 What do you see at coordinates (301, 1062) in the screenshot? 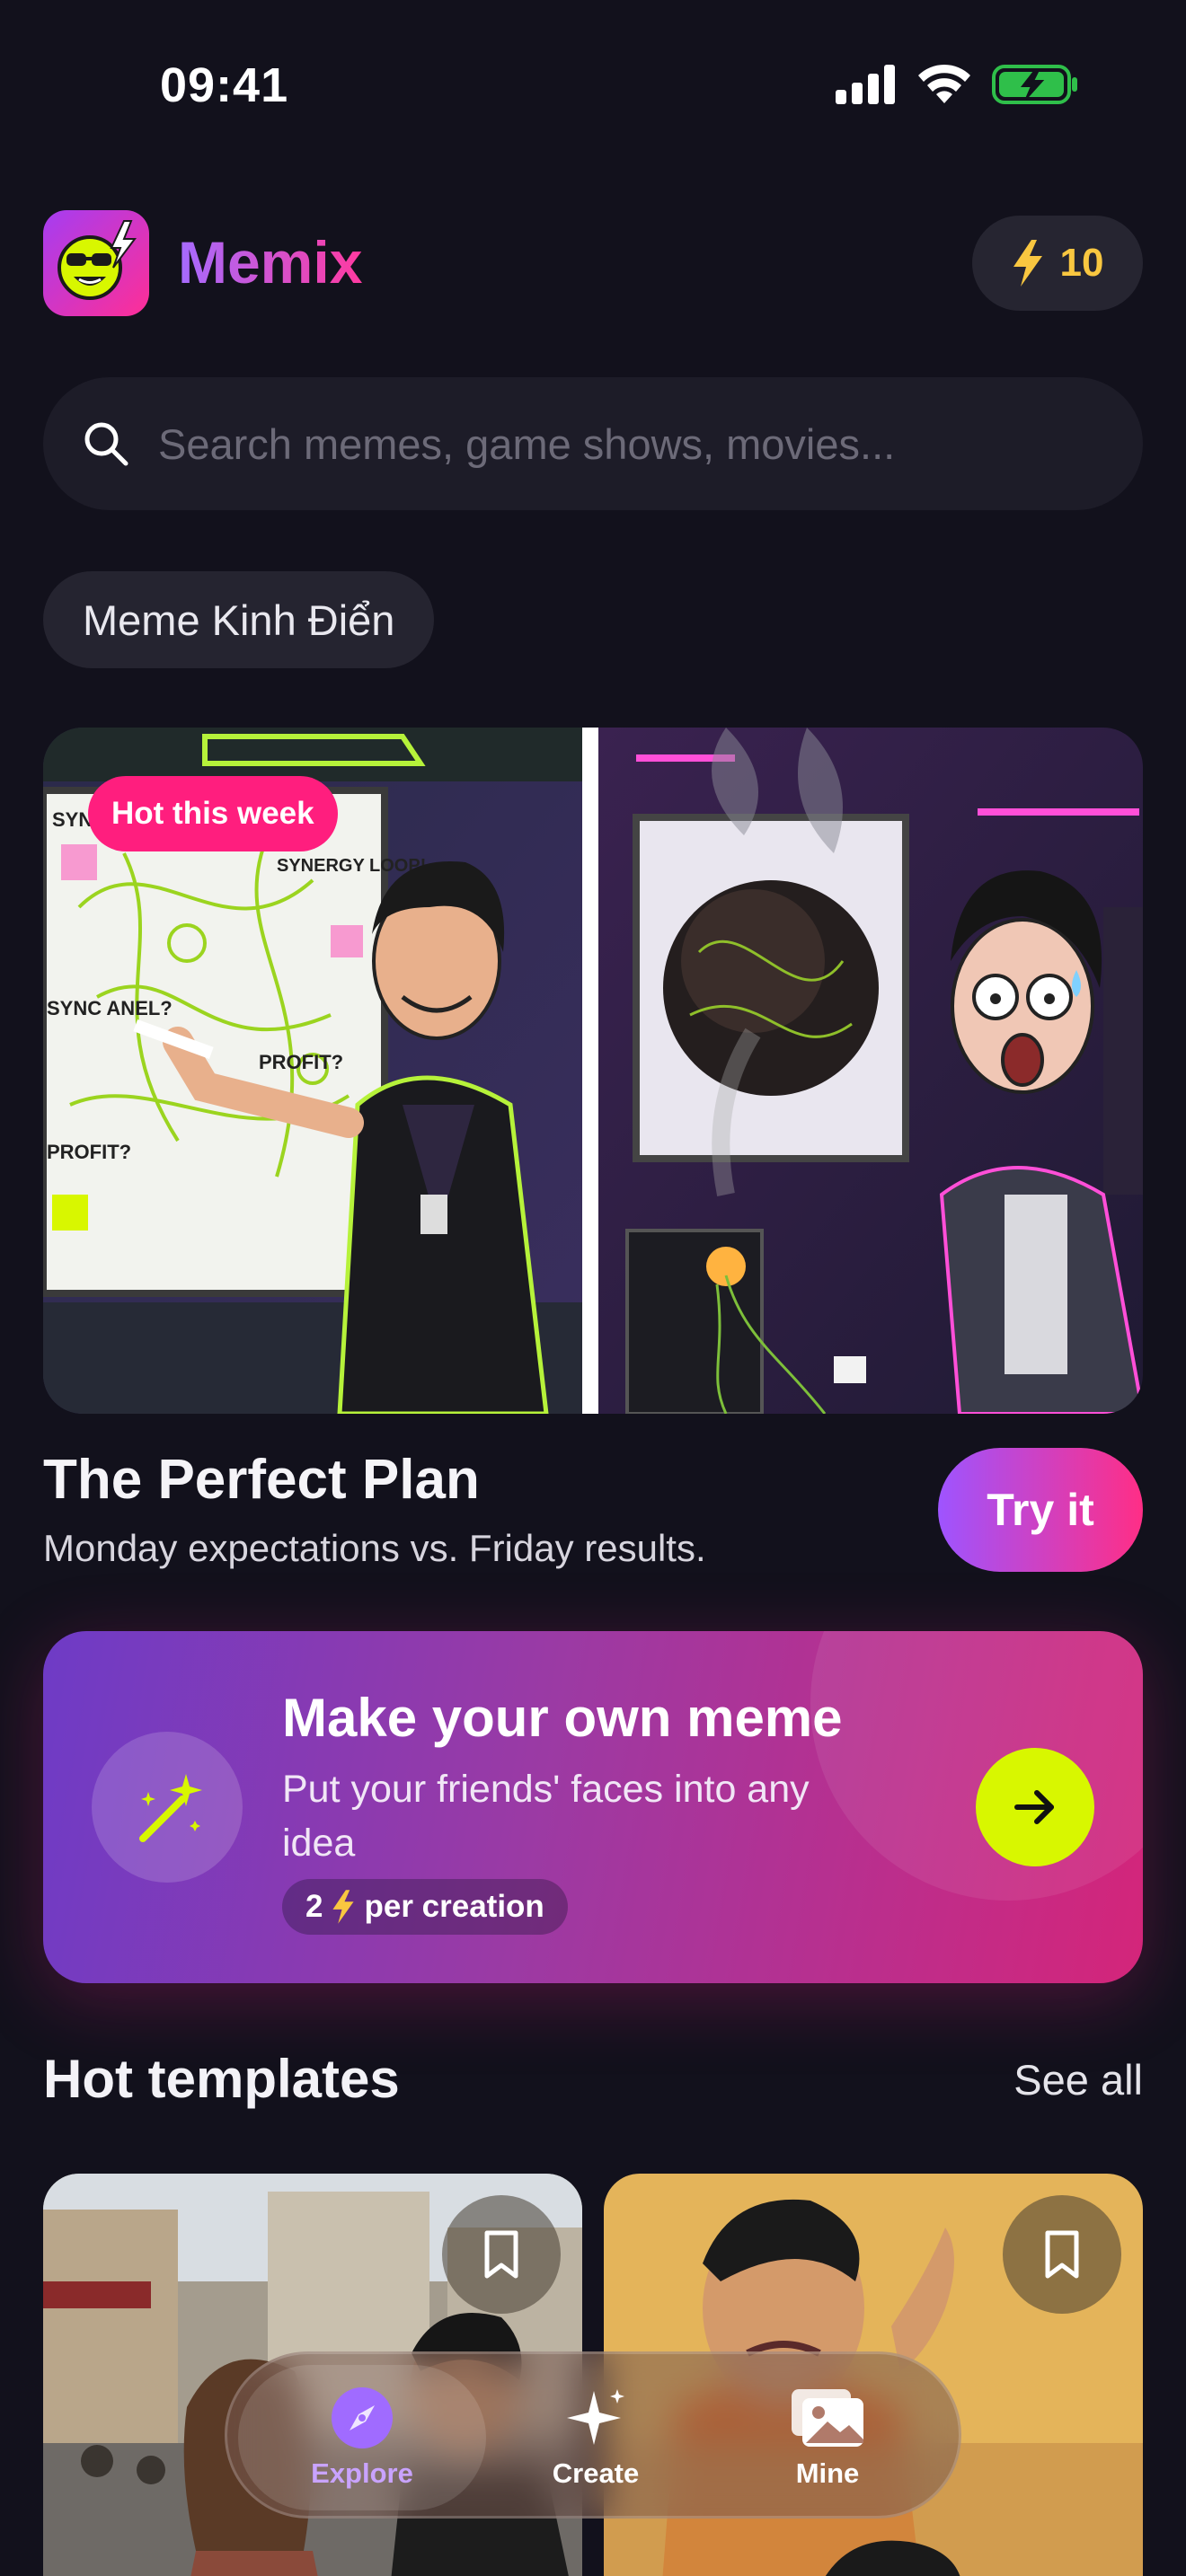
I see `whiteboard-text-4: PROFIT?` at bounding box center [301, 1062].